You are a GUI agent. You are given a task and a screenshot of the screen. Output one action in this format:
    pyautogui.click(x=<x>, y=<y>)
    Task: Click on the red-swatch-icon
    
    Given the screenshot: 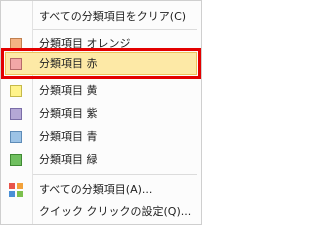 What is the action you would take?
    pyautogui.click(x=16, y=63)
    